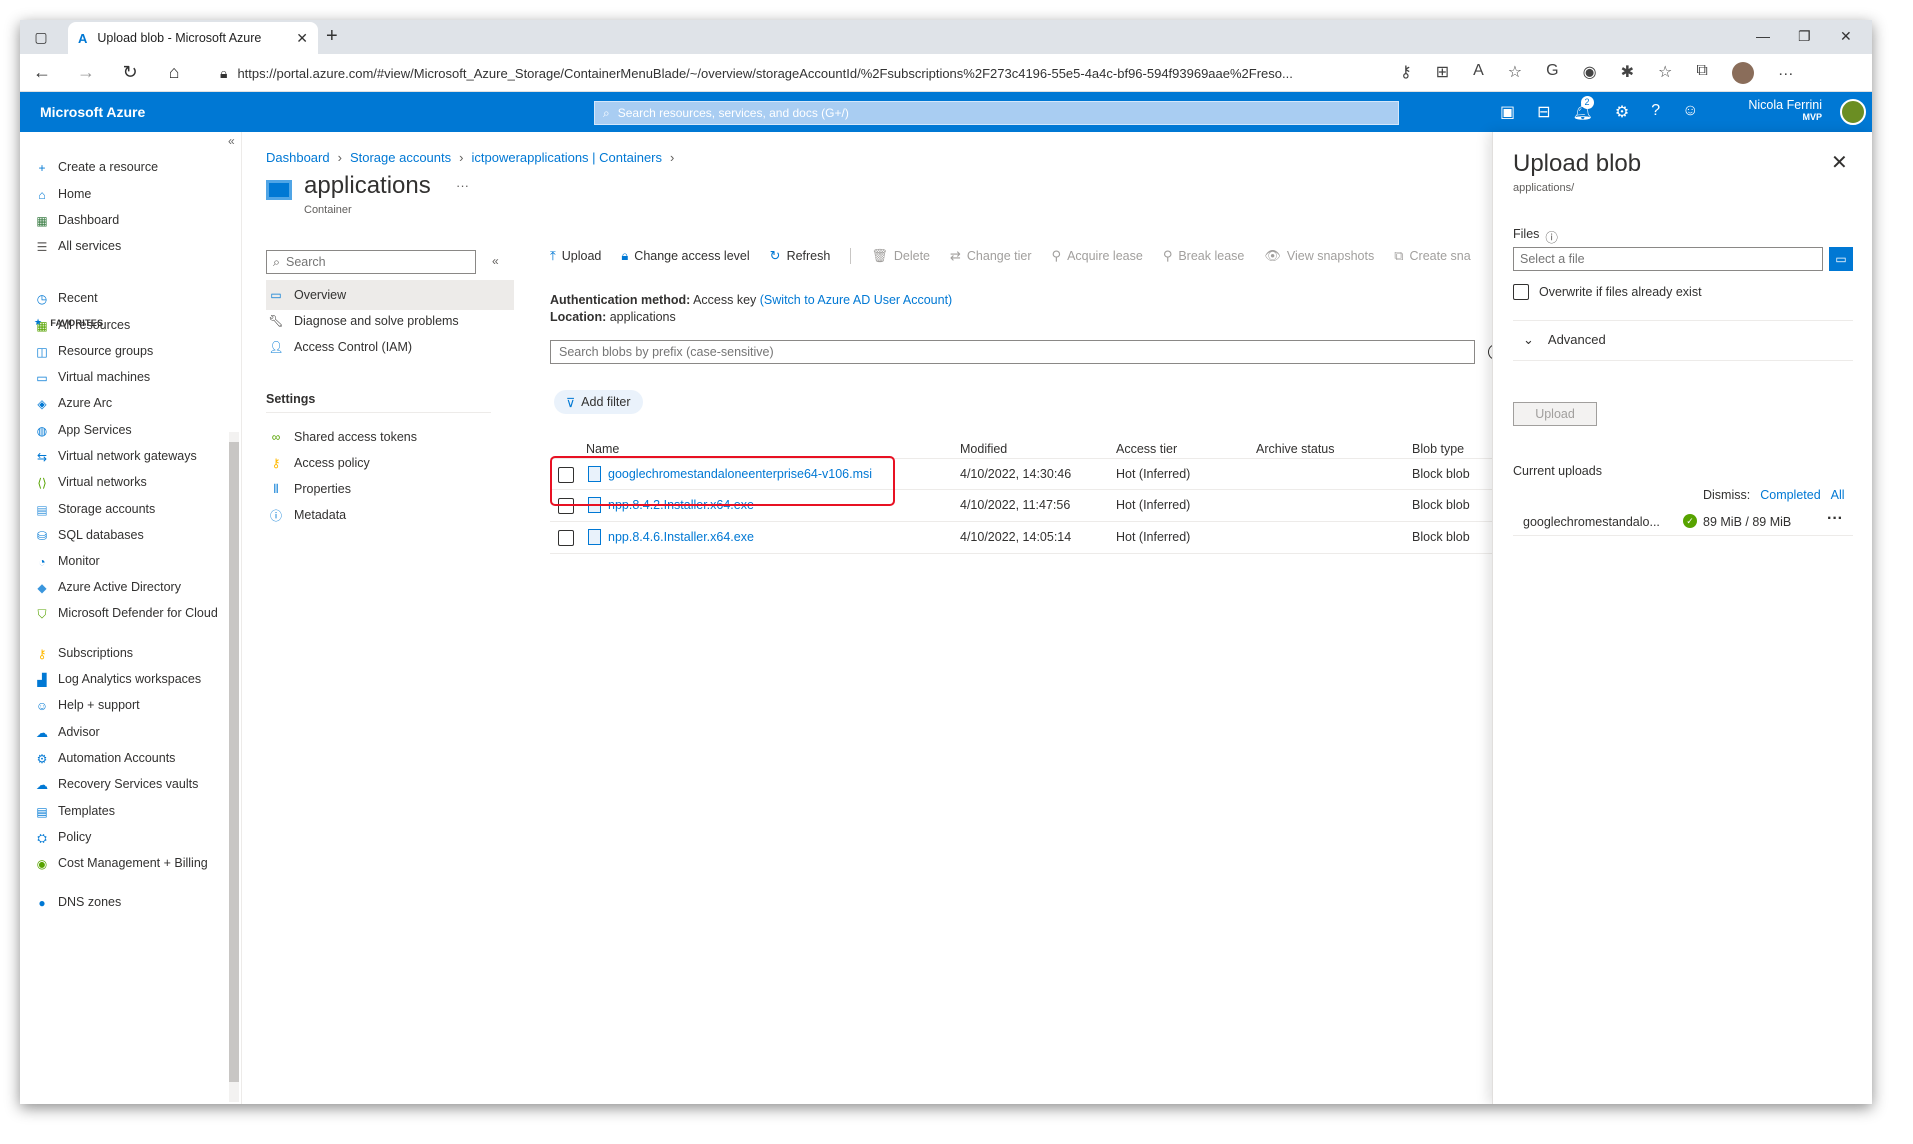  Describe the element at coordinates (390, 515) in the screenshot. I see `menu-item-metadata: ⓘ Metadata` at that location.